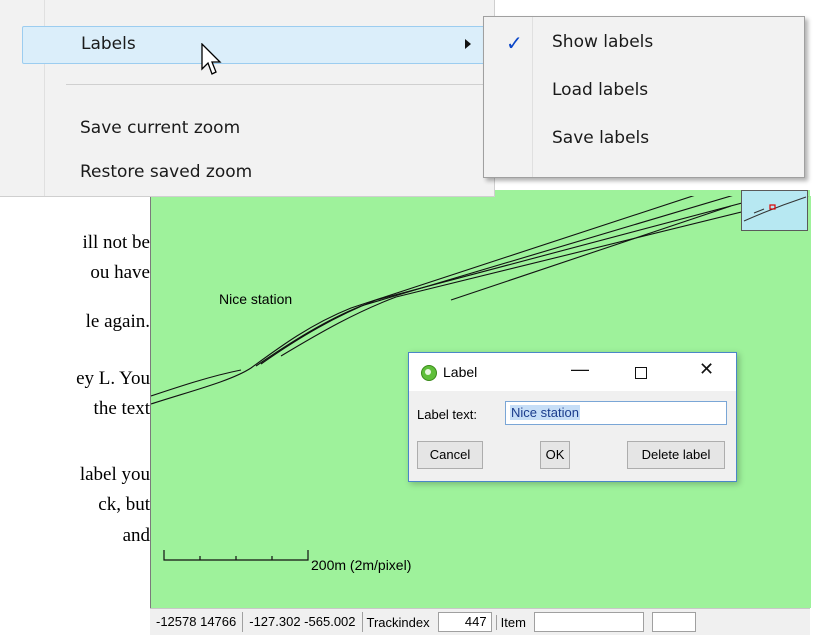 The image size is (825, 635). I want to click on close-icon: ✕, so click(706, 369).